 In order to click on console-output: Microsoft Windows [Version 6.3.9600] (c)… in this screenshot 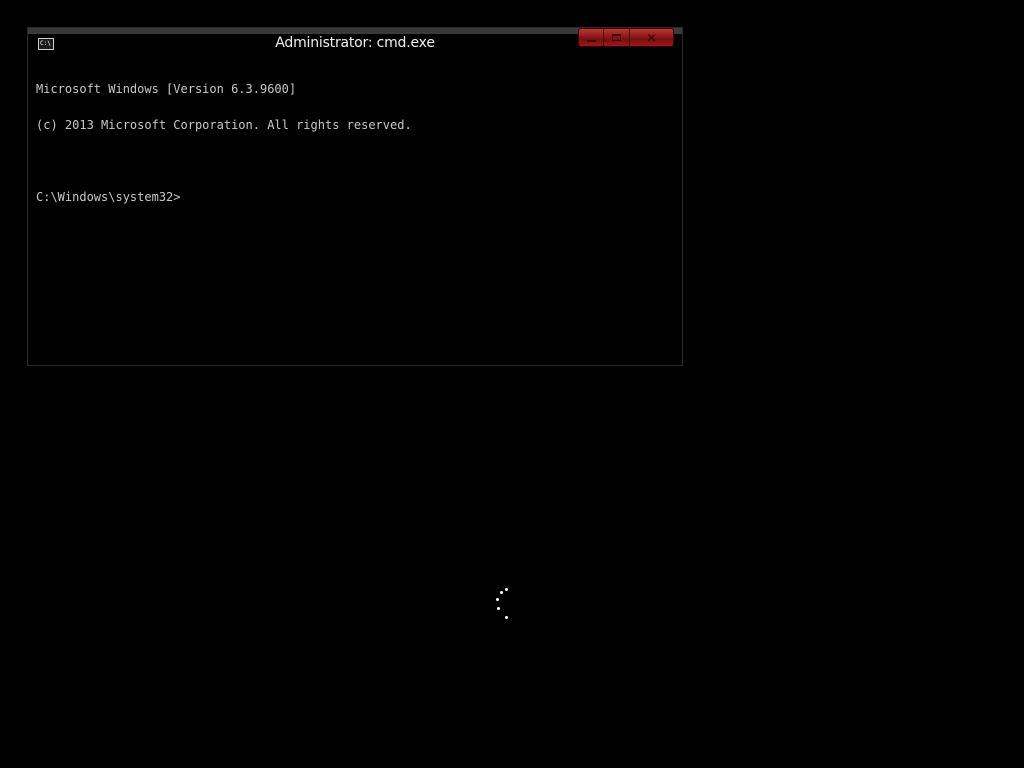, I will do `click(224, 143)`.